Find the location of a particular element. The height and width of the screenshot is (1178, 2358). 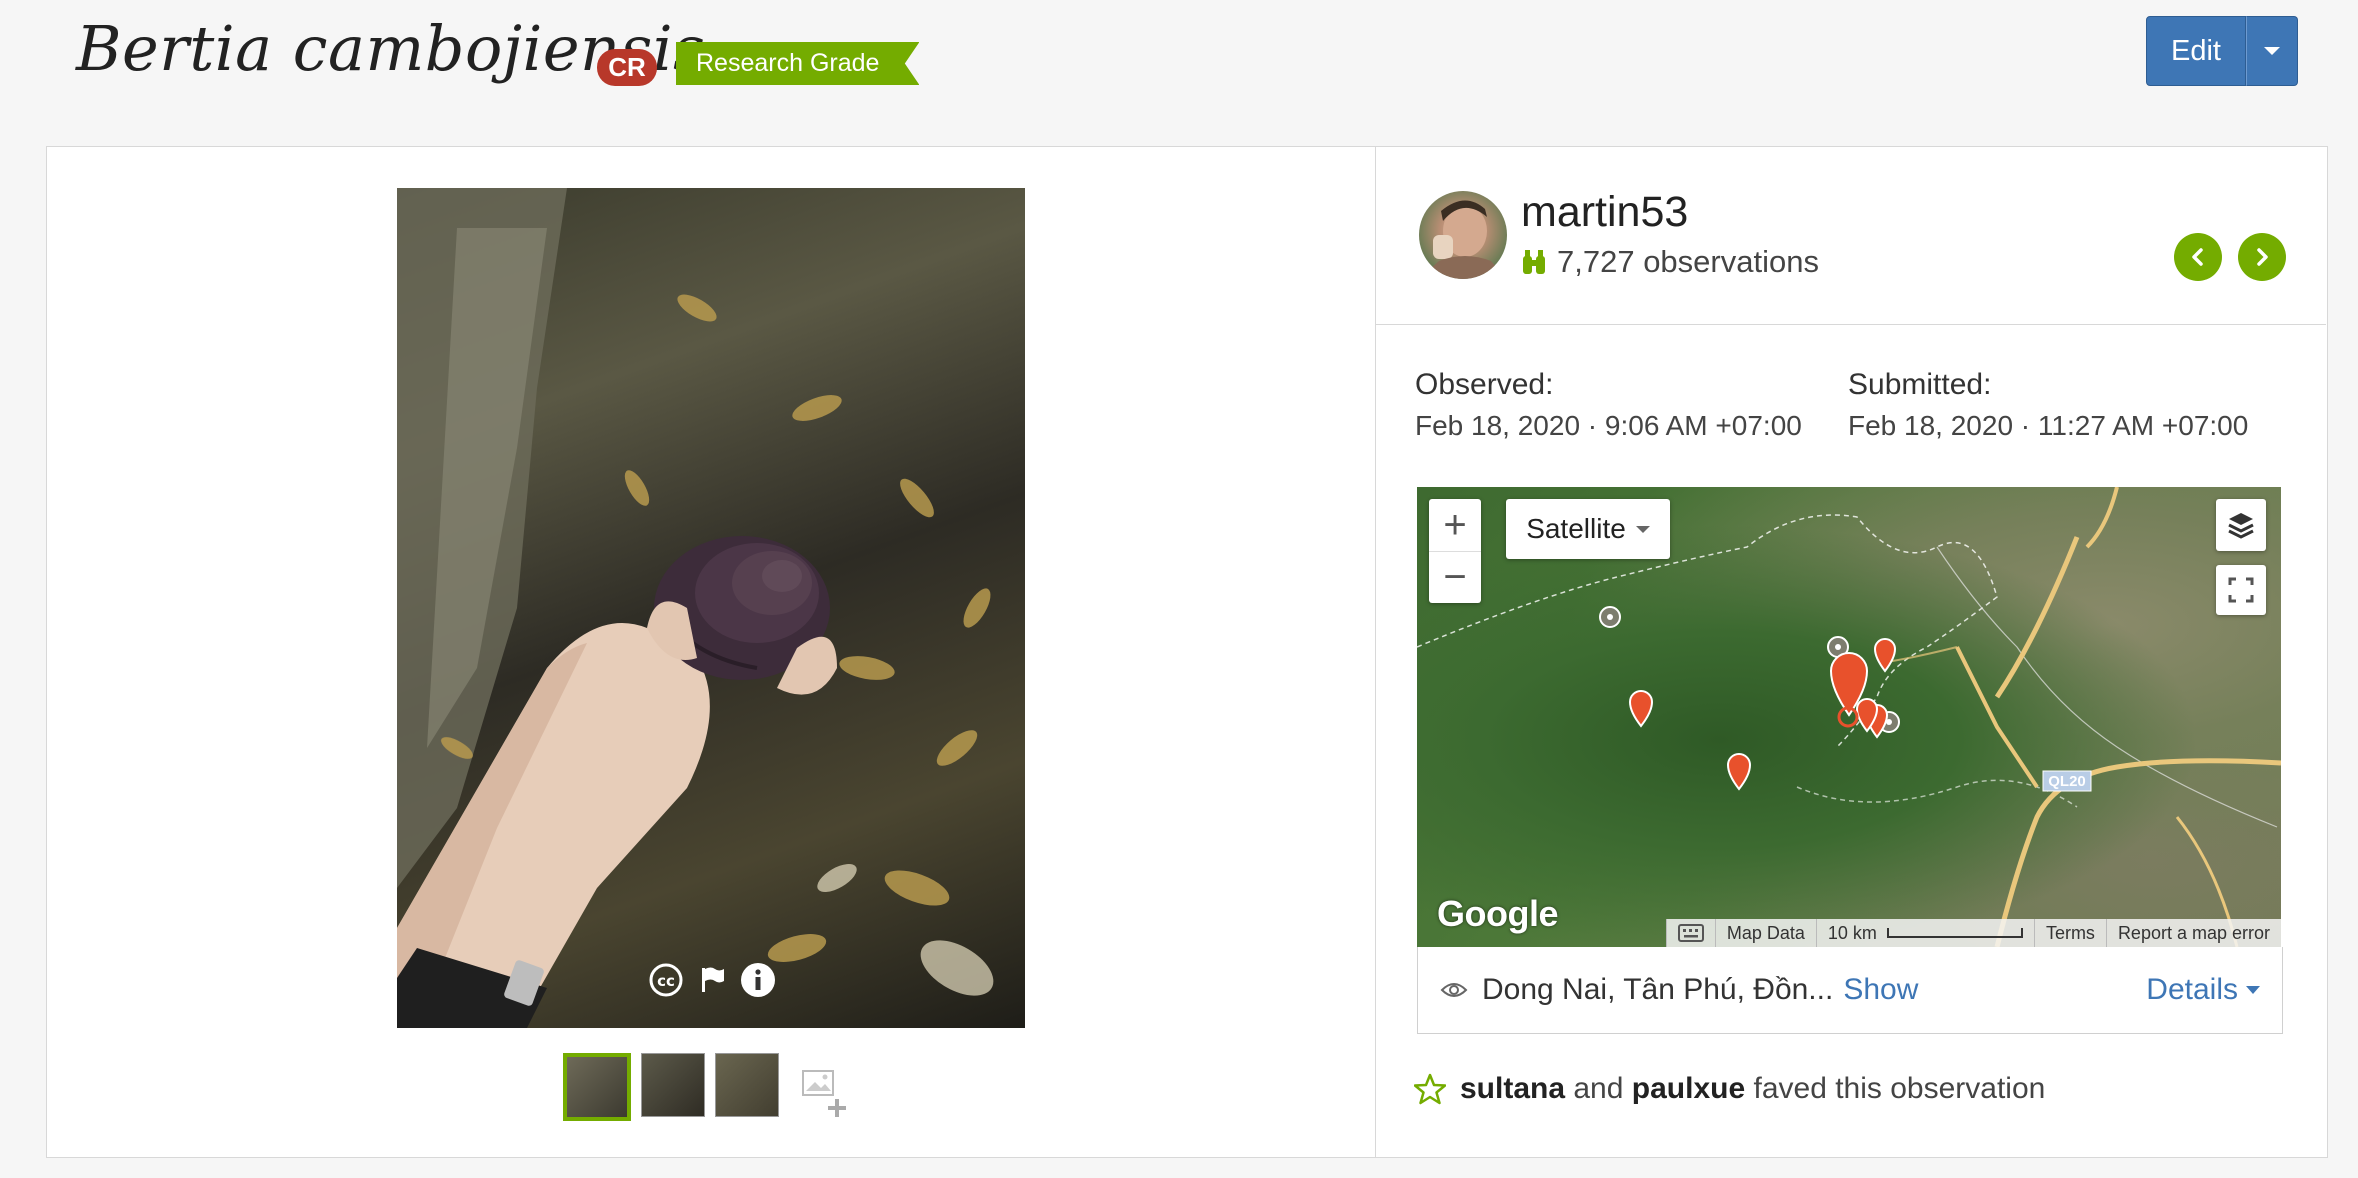

photo-actions: cc is located at coordinates (712, 980).